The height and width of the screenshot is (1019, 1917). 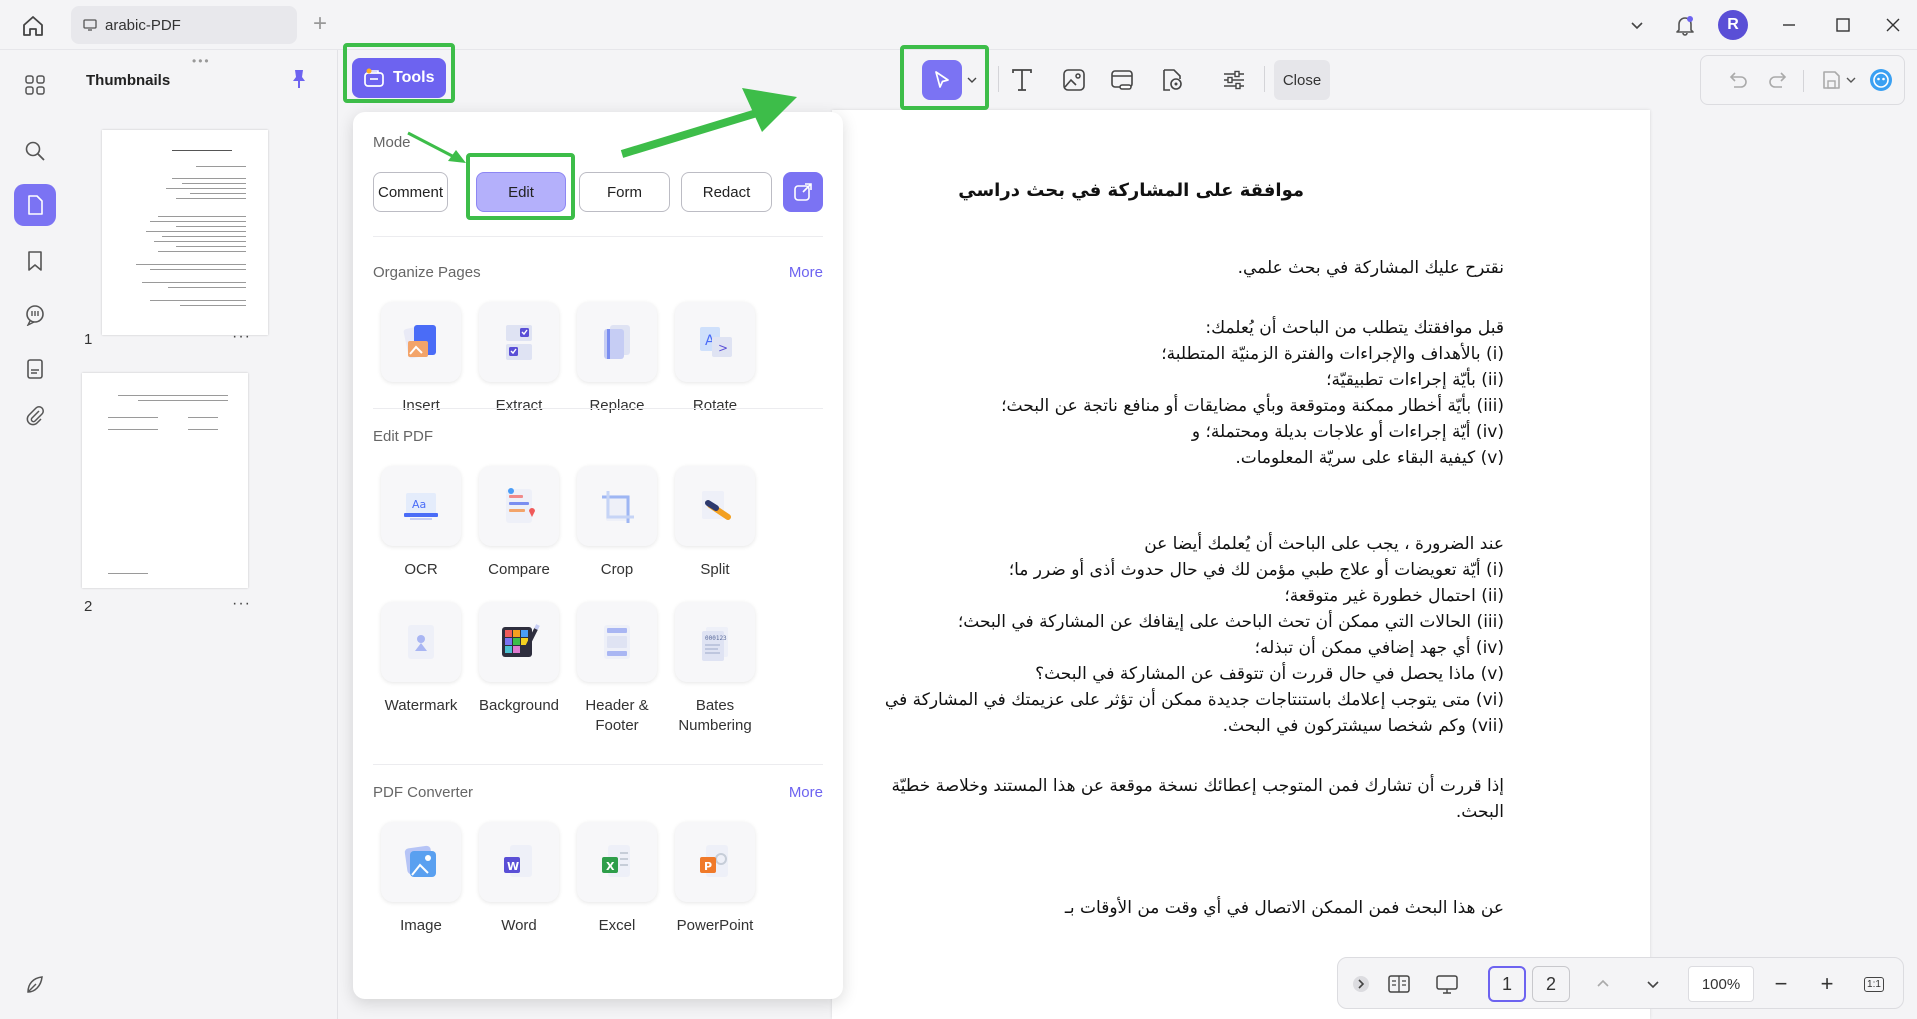 I want to click on actual-size-label: 1:1, so click(x=1874, y=984).